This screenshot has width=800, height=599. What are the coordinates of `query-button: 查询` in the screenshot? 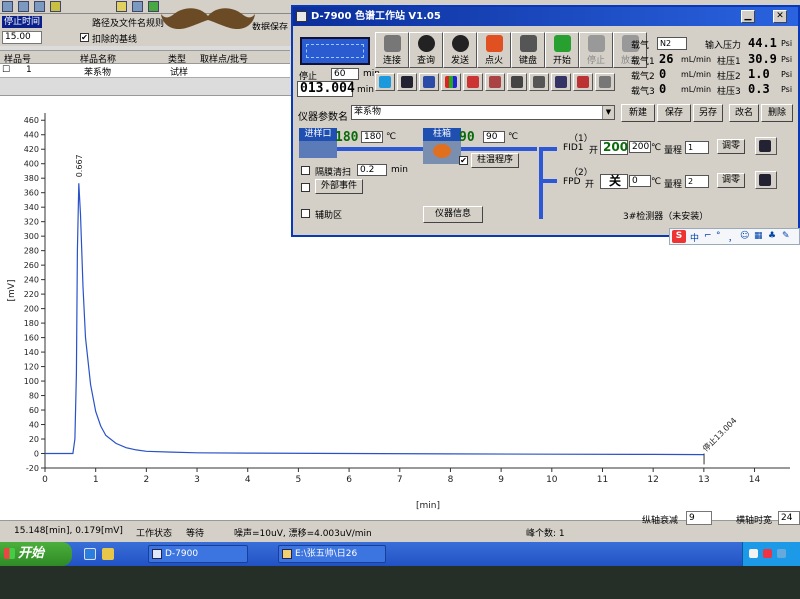 It's located at (426, 50).